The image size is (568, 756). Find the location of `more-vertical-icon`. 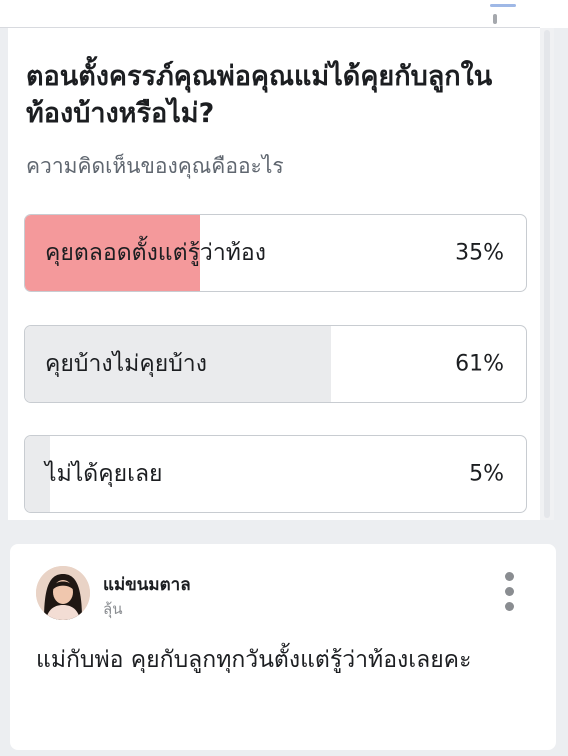

more-vertical-icon is located at coordinates (510, 593).